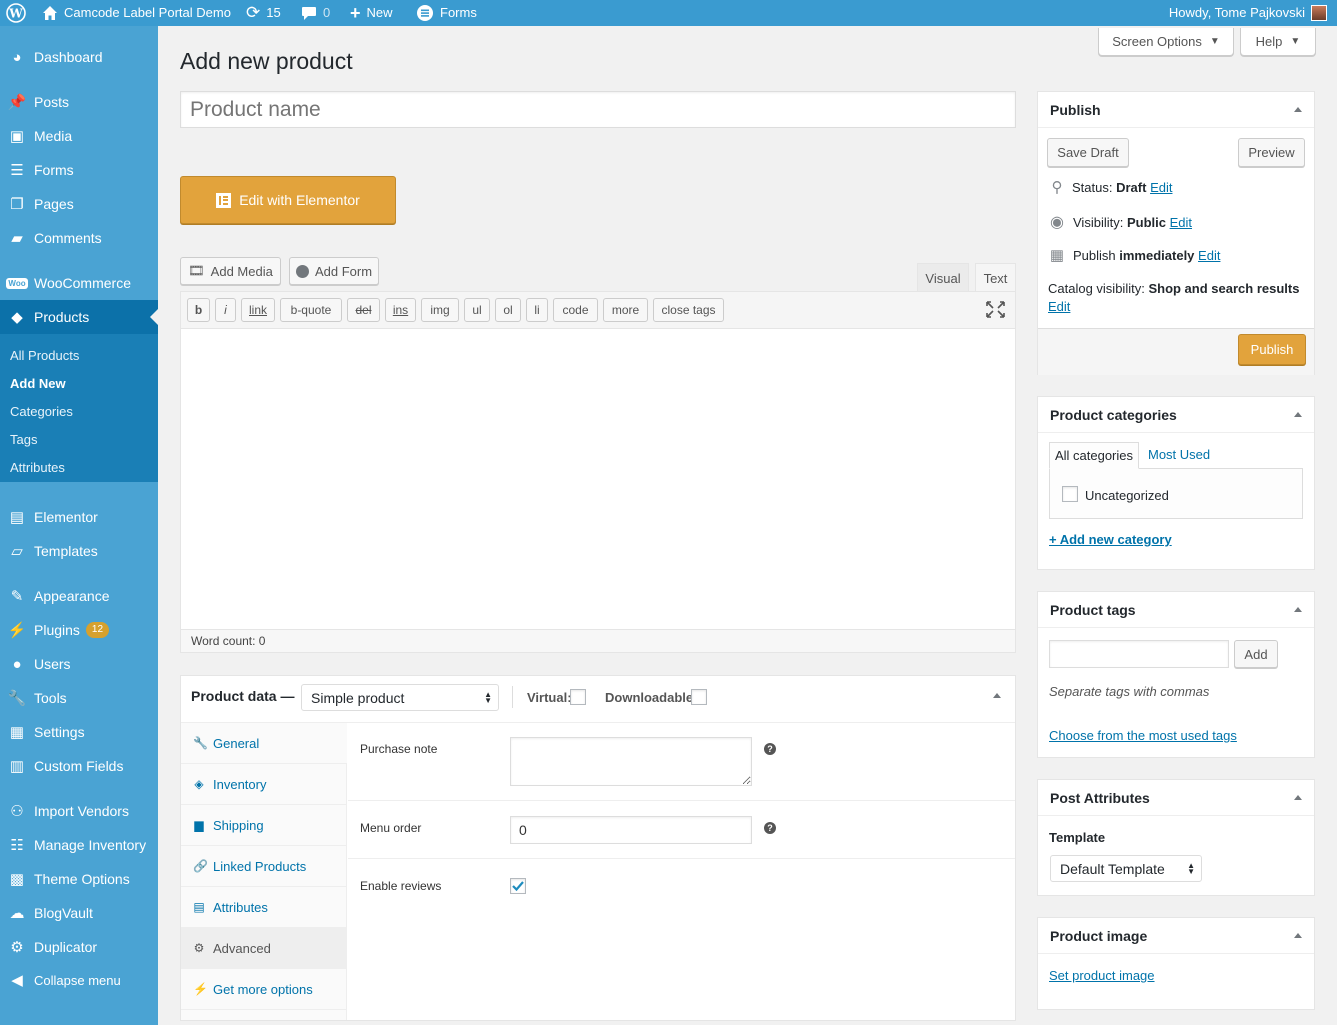 The width and height of the screenshot is (1337, 1025). Describe the element at coordinates (23, 439) in the screenshot. I see `submenu-tags: Tags` at that location.